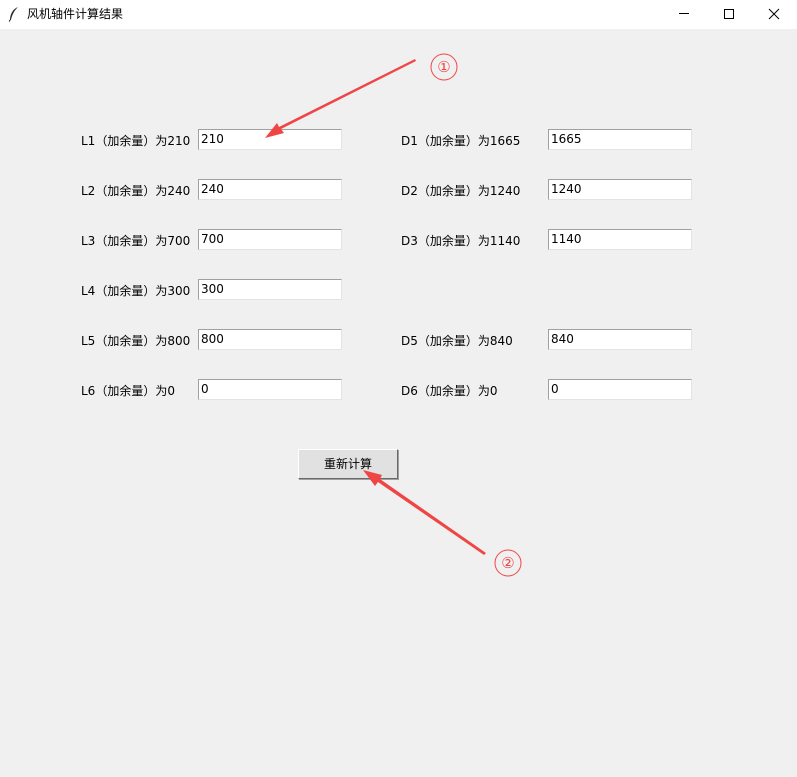 The height and width of the screenshot is (777, 797). I want to click on d2-label: D2（加余量）为1240, so click(461, 191).